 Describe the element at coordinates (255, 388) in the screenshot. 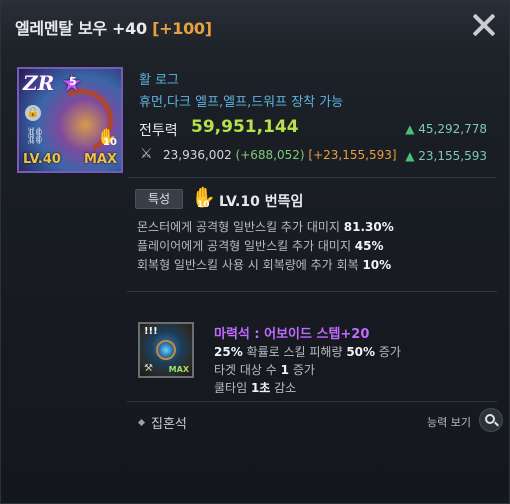

I see `stone-effect-line: 쿨타임 1초 감소` at that location.